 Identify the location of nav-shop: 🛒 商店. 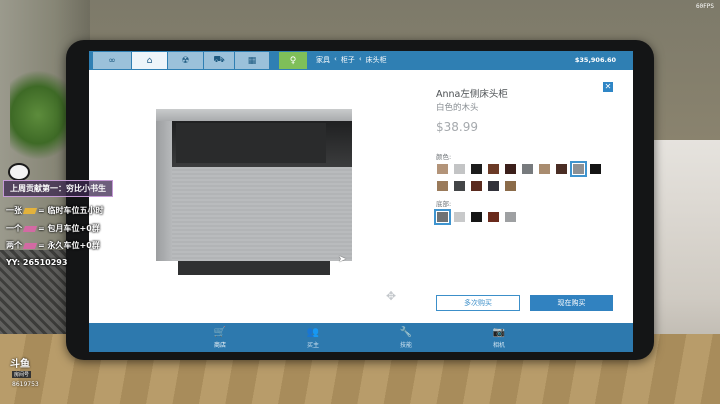
(220, 337).